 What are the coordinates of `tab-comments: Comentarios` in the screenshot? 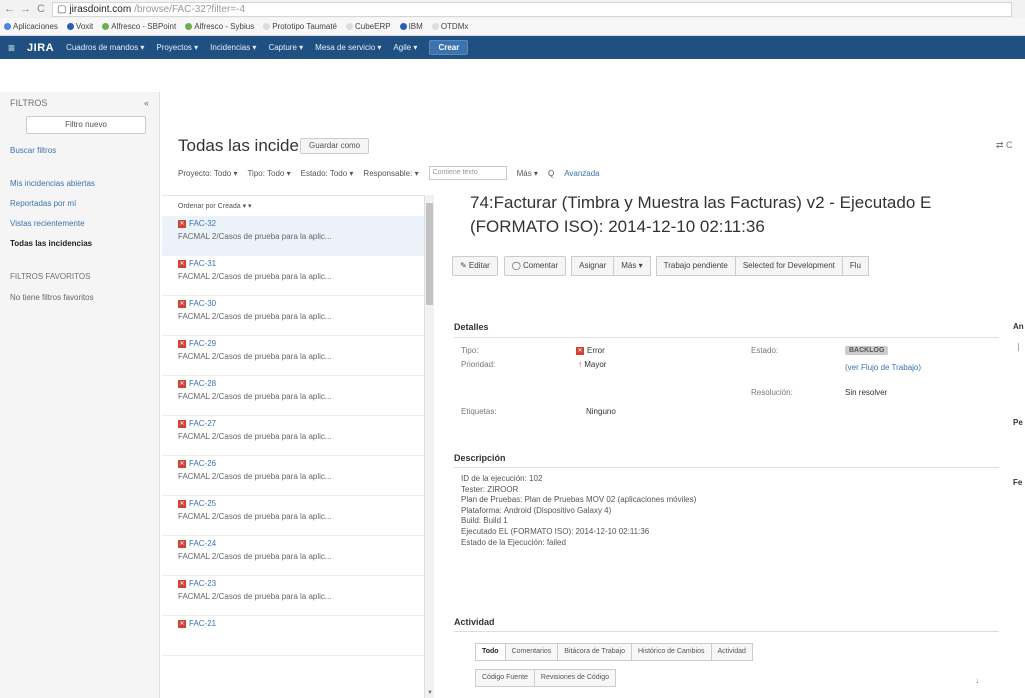 It's located at (531, 652).